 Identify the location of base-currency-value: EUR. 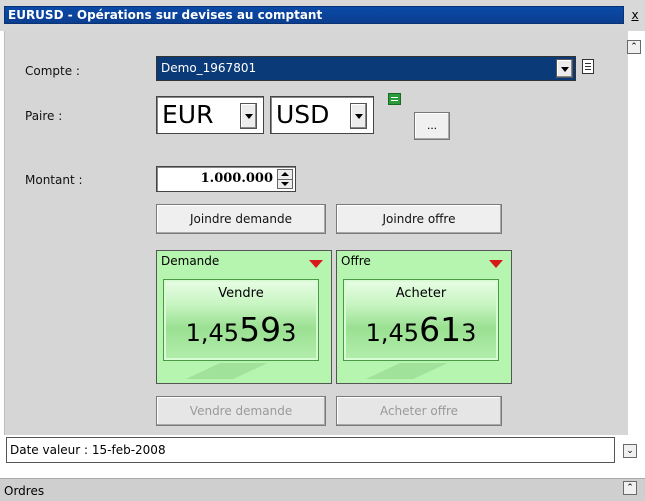
(188, 114).